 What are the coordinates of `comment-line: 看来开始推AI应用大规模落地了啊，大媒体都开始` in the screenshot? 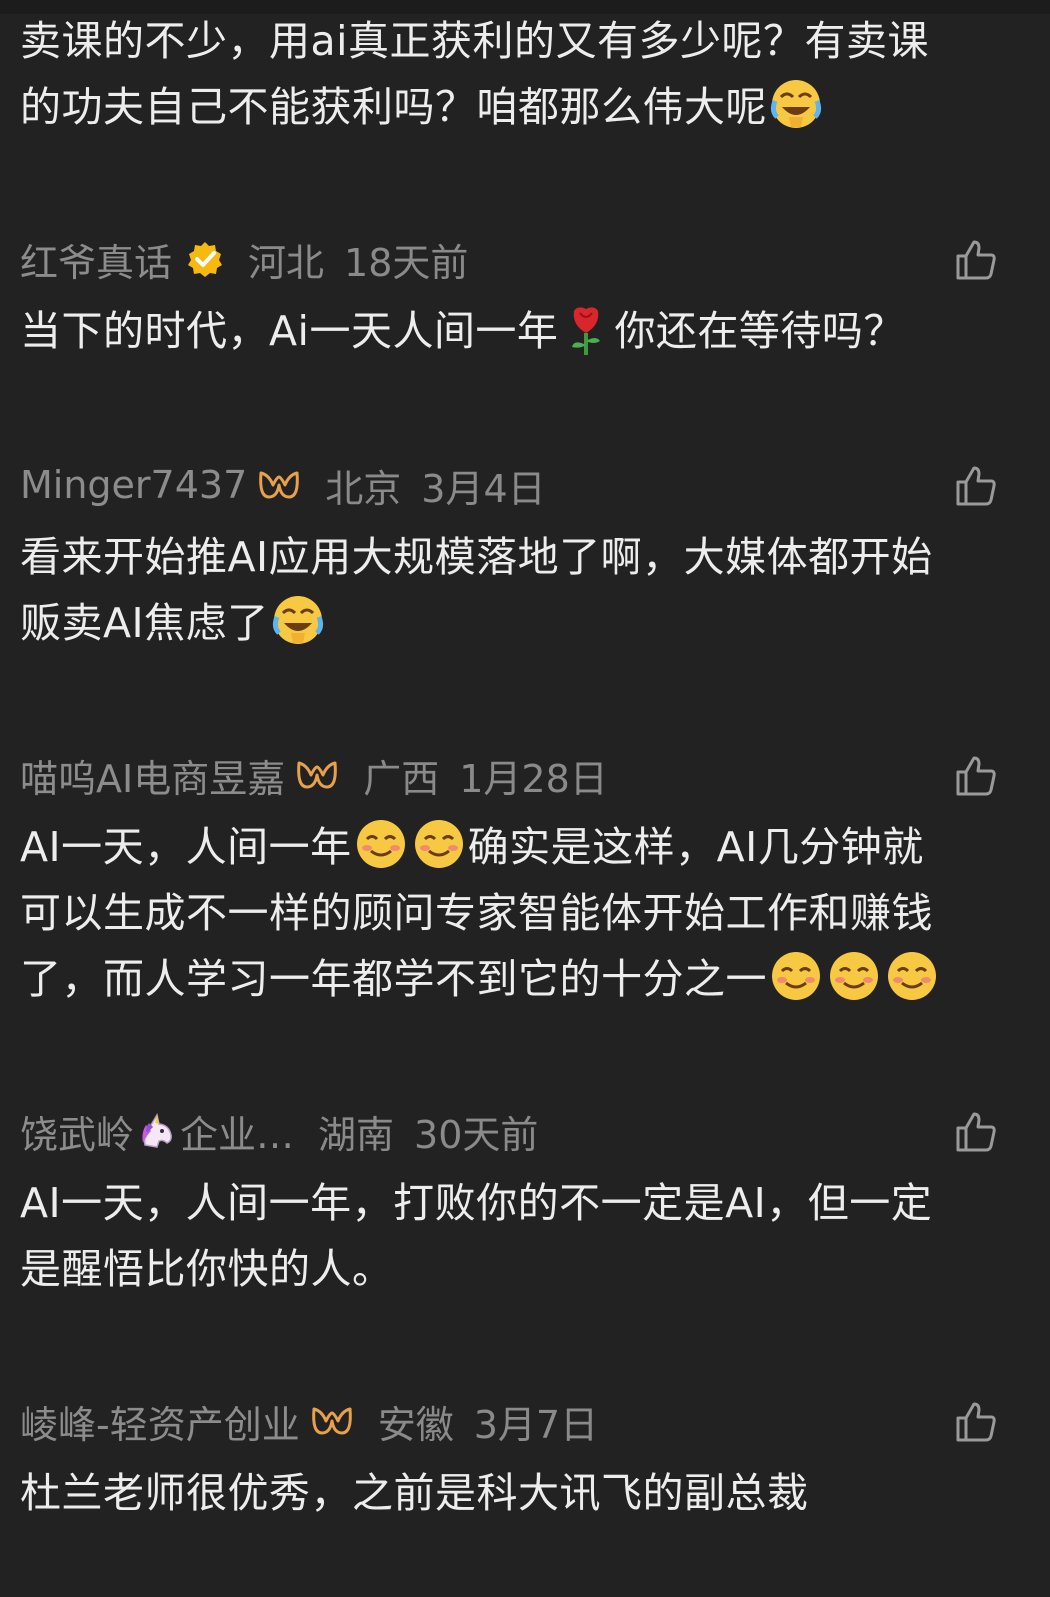 It's located at (476, 557).